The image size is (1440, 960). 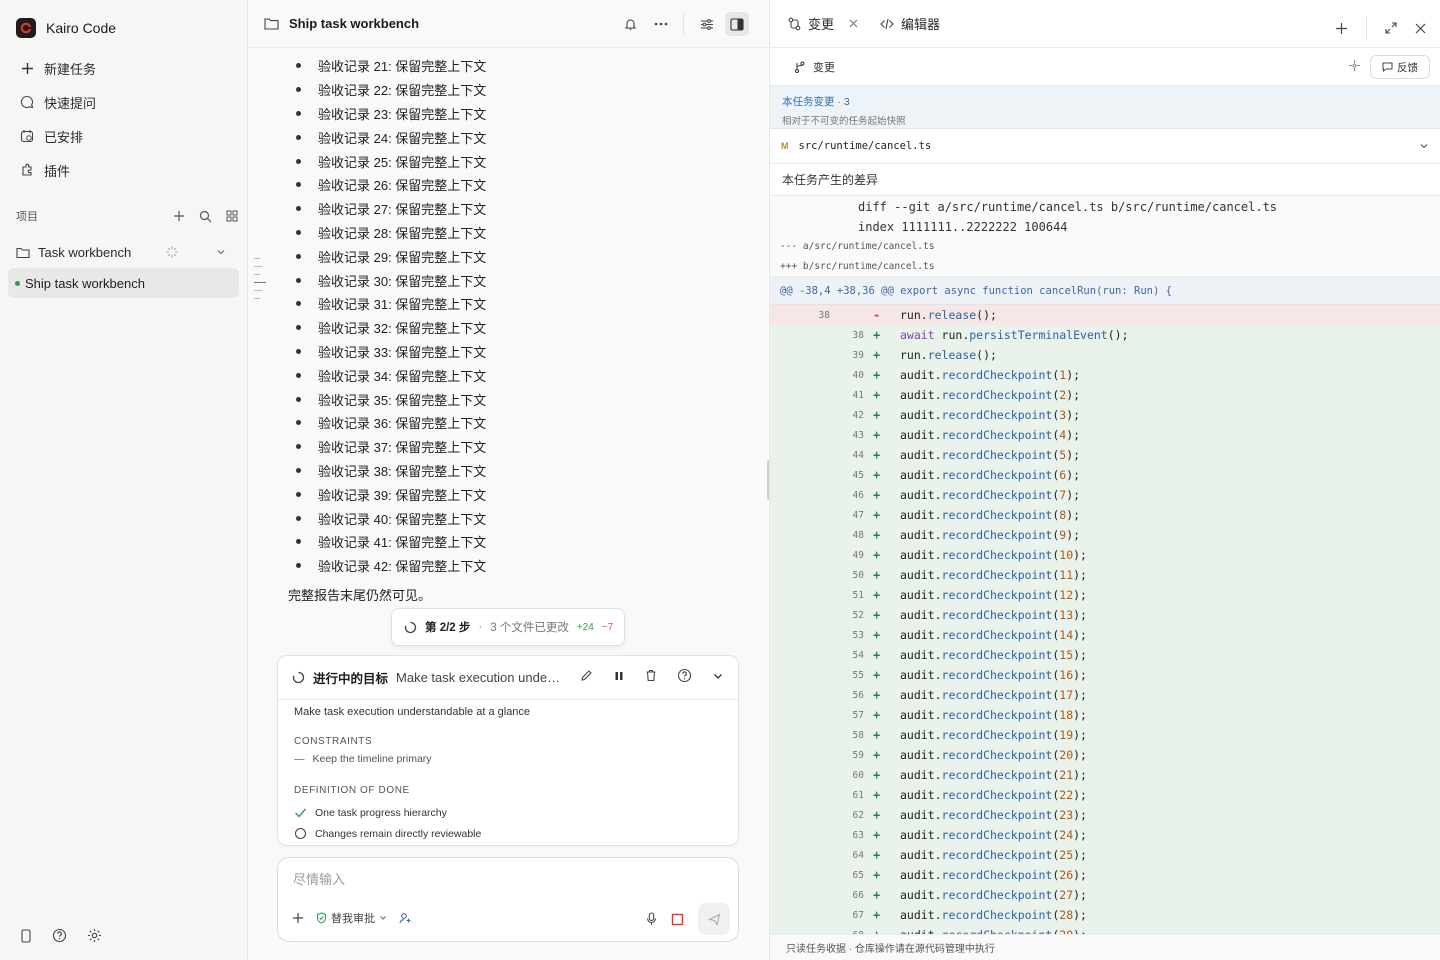 I want to click on diff-line-added: 49 + audit.recordCheckpoint(10);, so click(x=1105, y=555).